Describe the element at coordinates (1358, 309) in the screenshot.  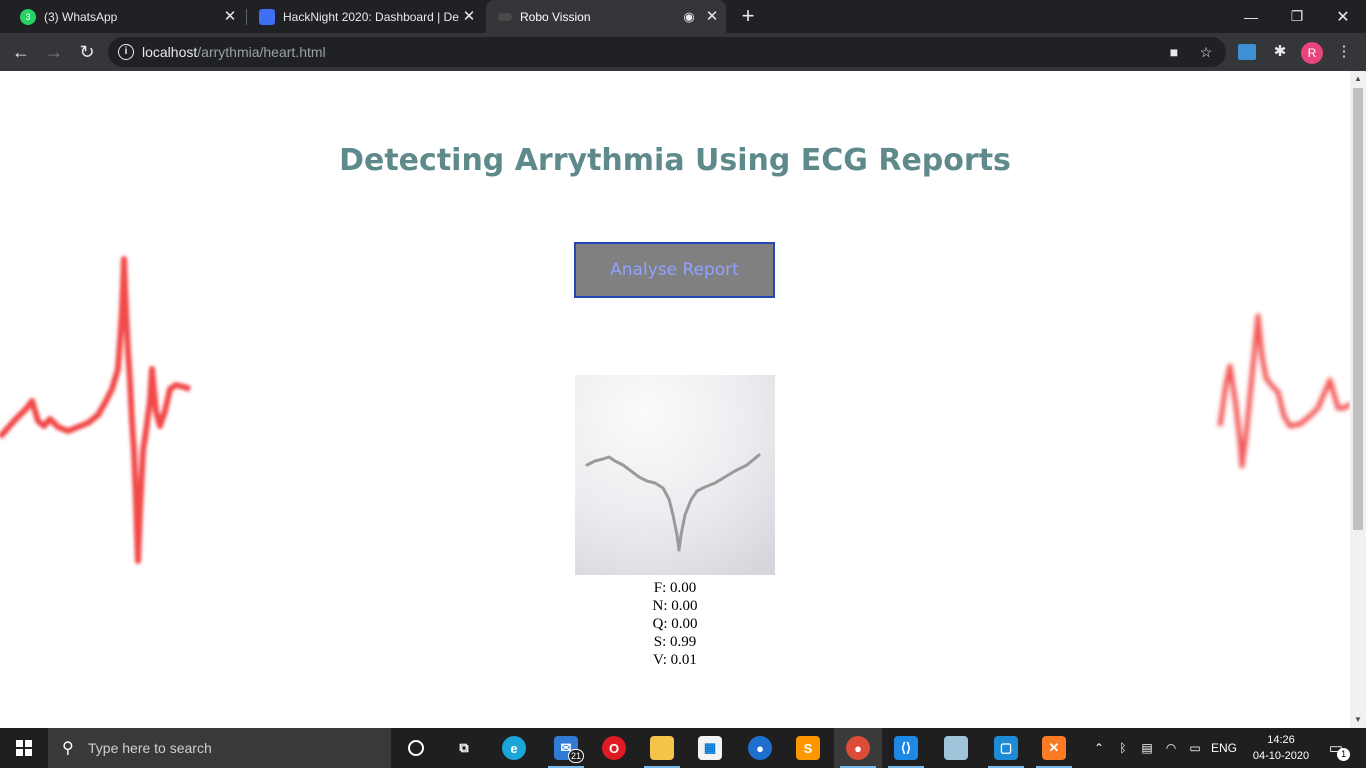
I see `scrollbar-thumb` at that location.